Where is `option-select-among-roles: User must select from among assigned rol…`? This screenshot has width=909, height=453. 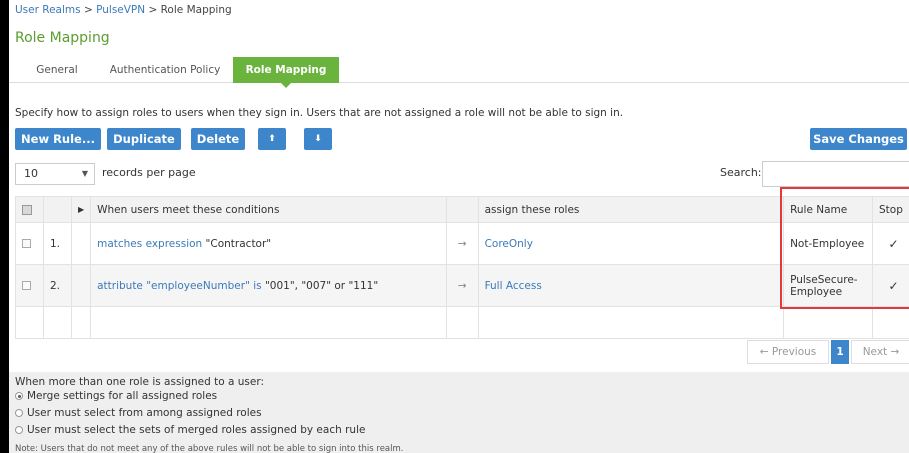 option-select-among-roles: User must select from among assigned rol… is located at coordinates (138, 413).